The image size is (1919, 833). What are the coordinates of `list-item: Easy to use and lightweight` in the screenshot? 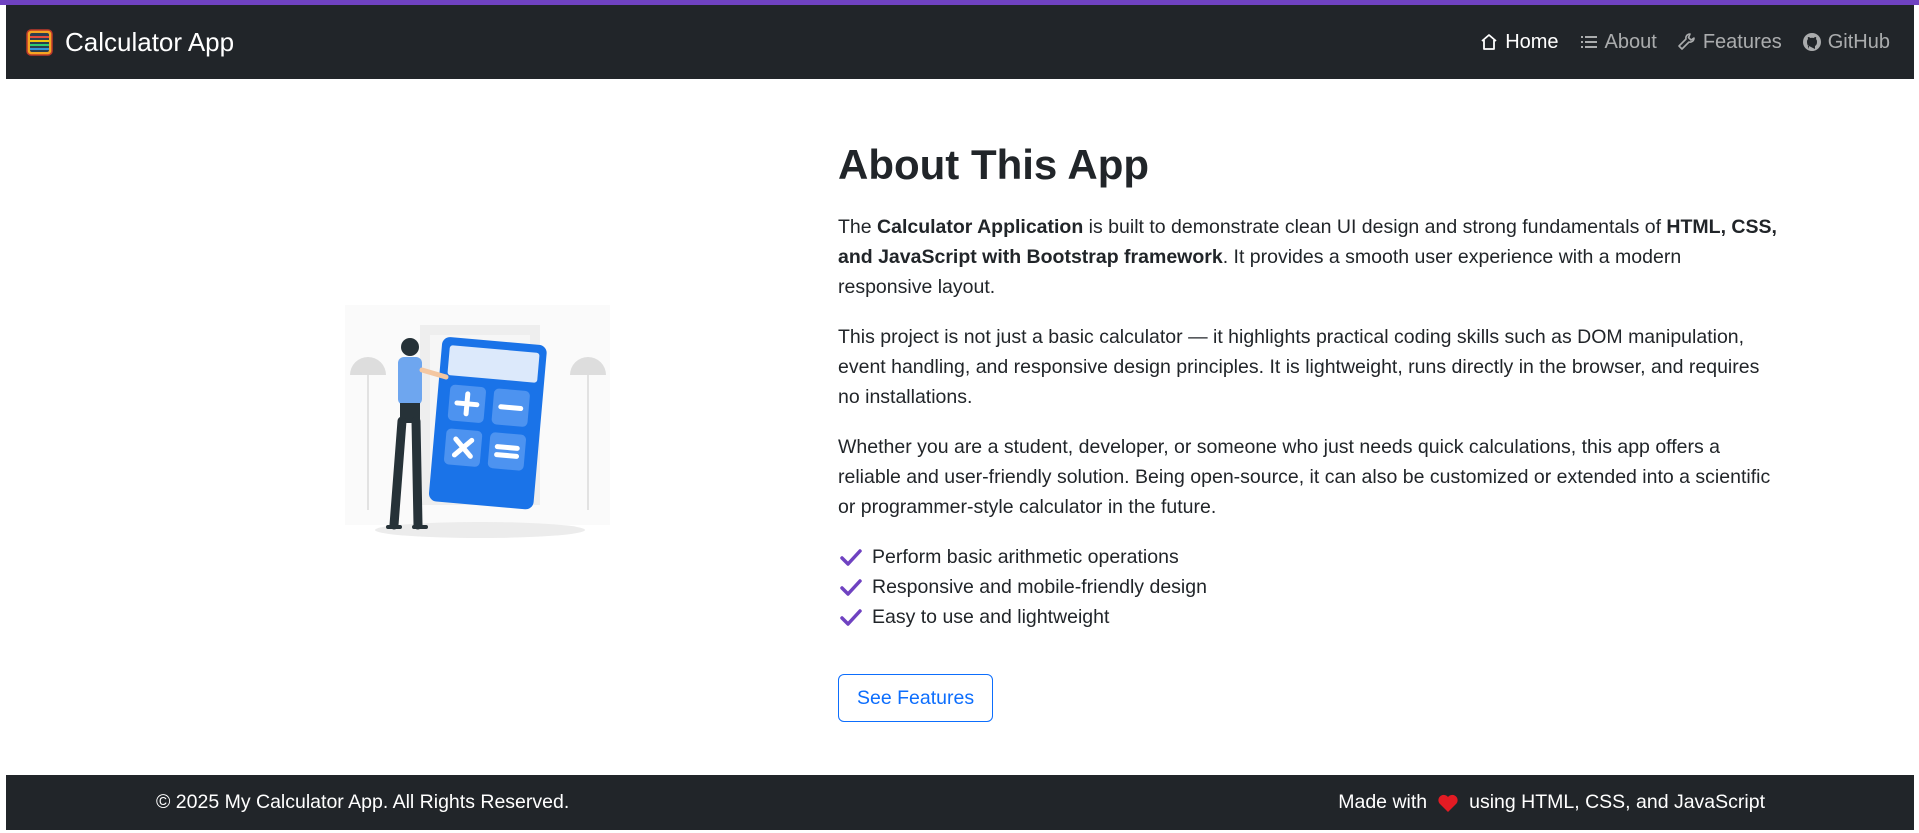 It's located at (1308, 617).